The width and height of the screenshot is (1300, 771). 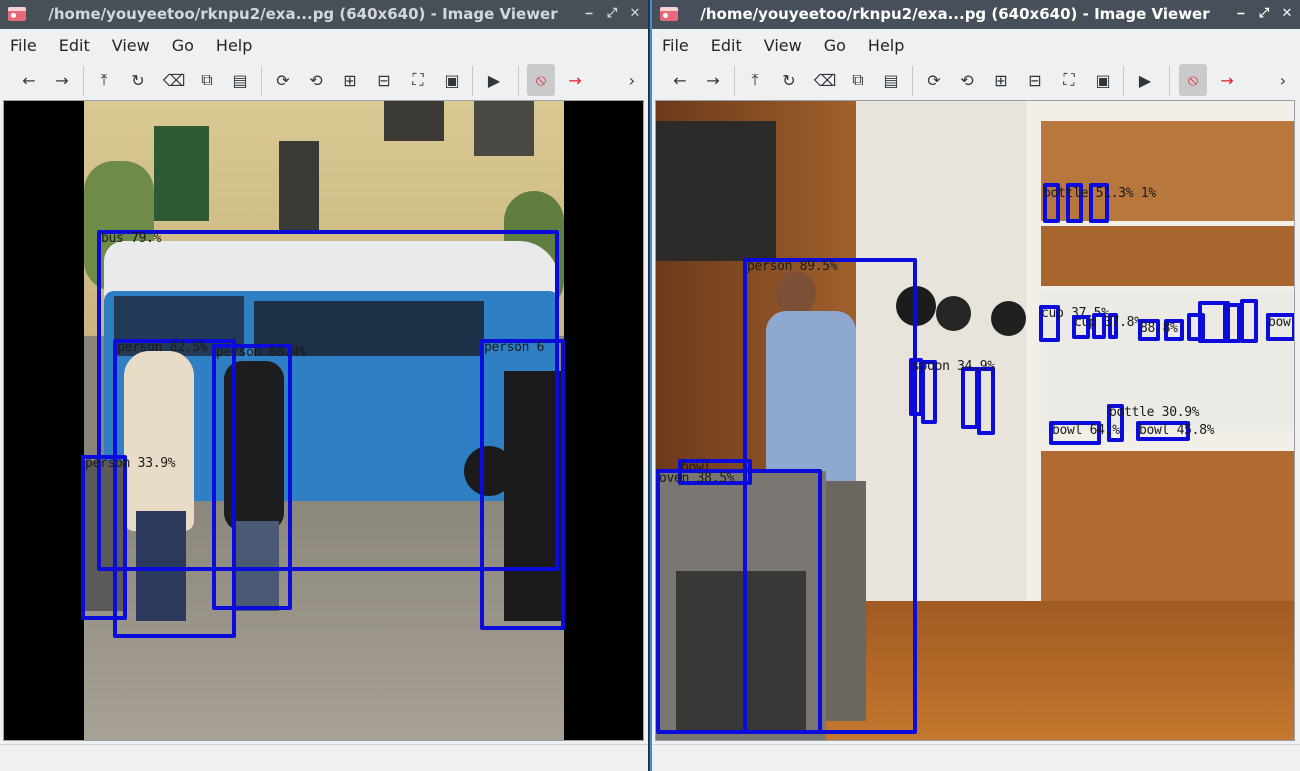 What do you see at coordinates (697, 478) in the screenshot?
I see `detection-label: oven 38.5%` at bounding box center [697, 478].